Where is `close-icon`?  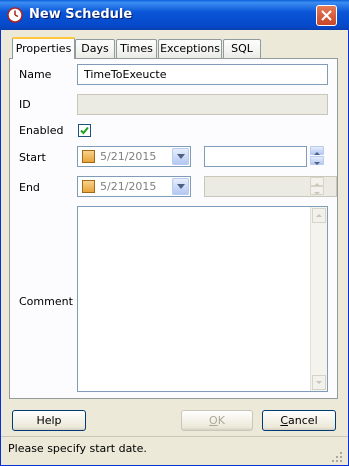
close-icon is located at coordinates (326, 15).